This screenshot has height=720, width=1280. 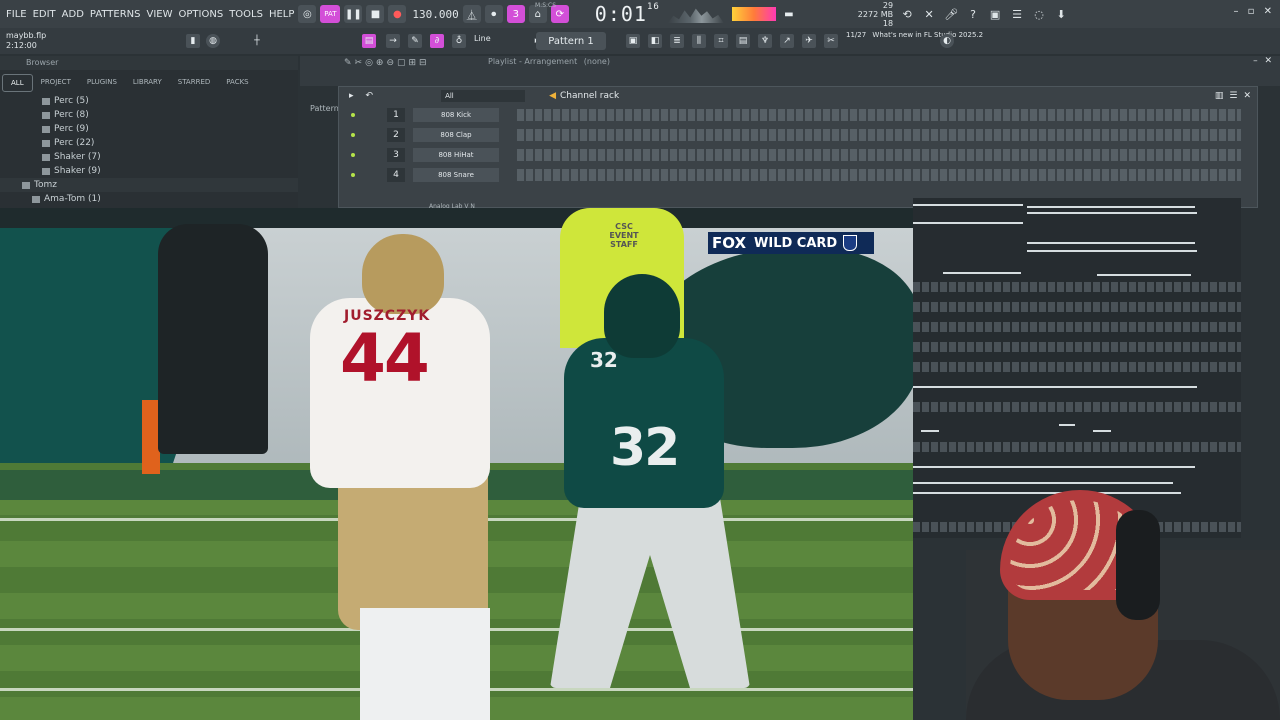 What do you see at coordinates (633, 41) in the screenshot?
I see `toolbar-icon-a: ▣` at bounding box center [633, 41].